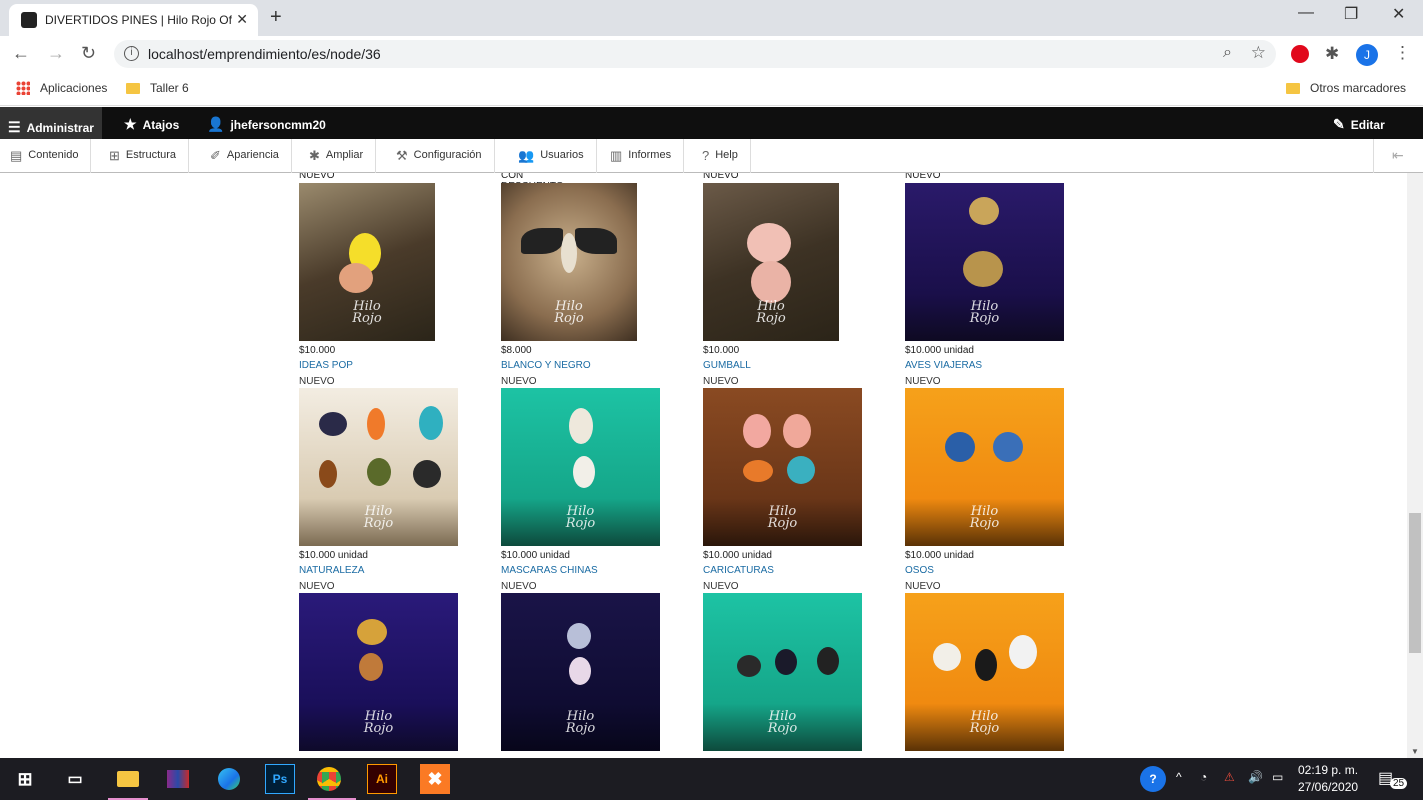 The height and width of the screenshot is (800, 1423). What do you see at coordinates (229, 779) in the screenshot?
I see `edge-icon` at bounding box center [229, 779].